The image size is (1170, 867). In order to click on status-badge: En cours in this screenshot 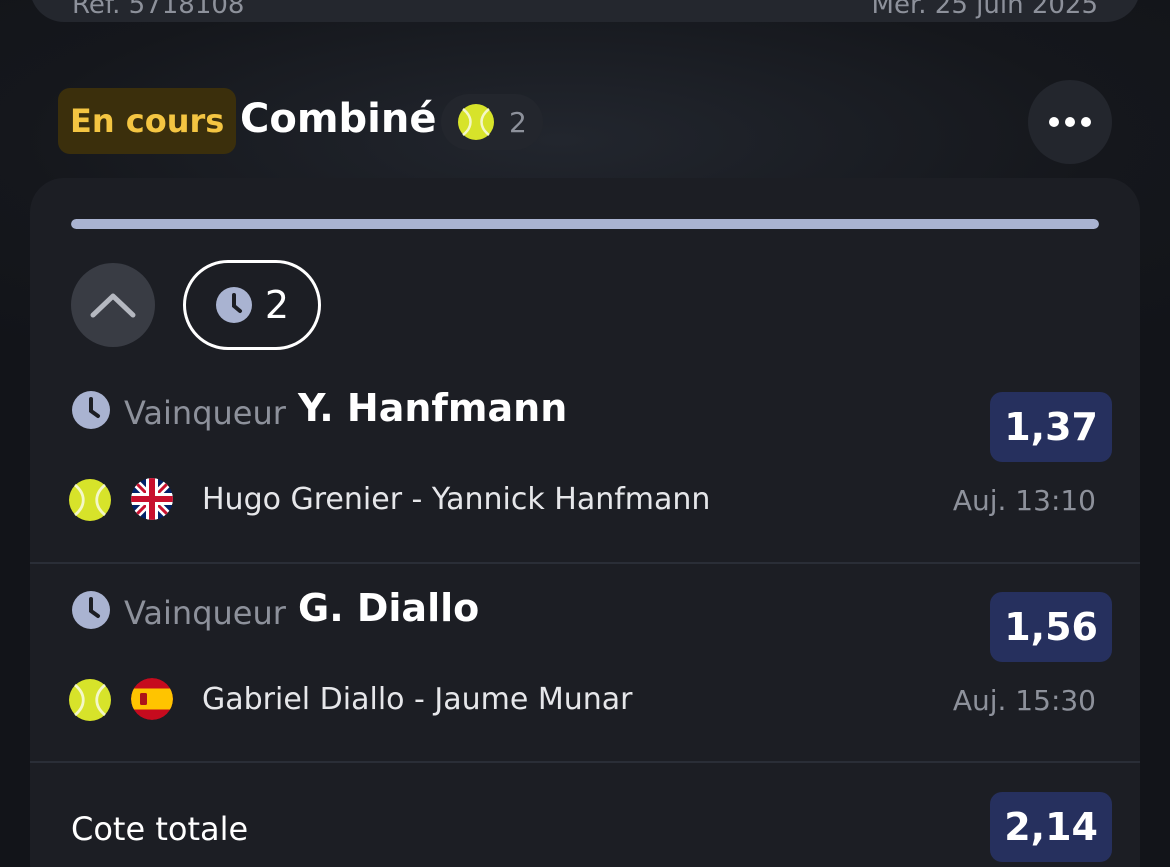, I will do `click(147, 121)`.